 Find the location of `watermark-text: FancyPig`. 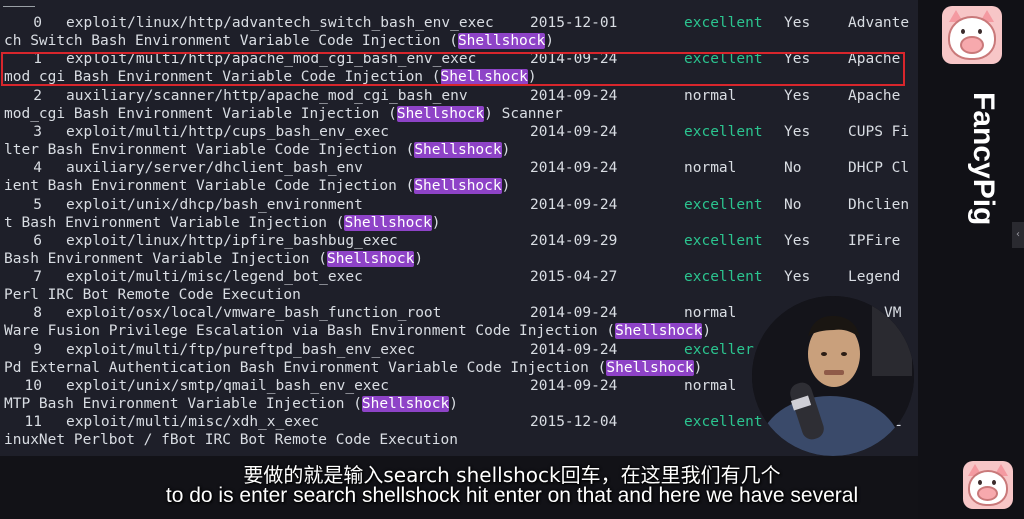

watermark-text: FancyPig is located at coordinates (983, 159).